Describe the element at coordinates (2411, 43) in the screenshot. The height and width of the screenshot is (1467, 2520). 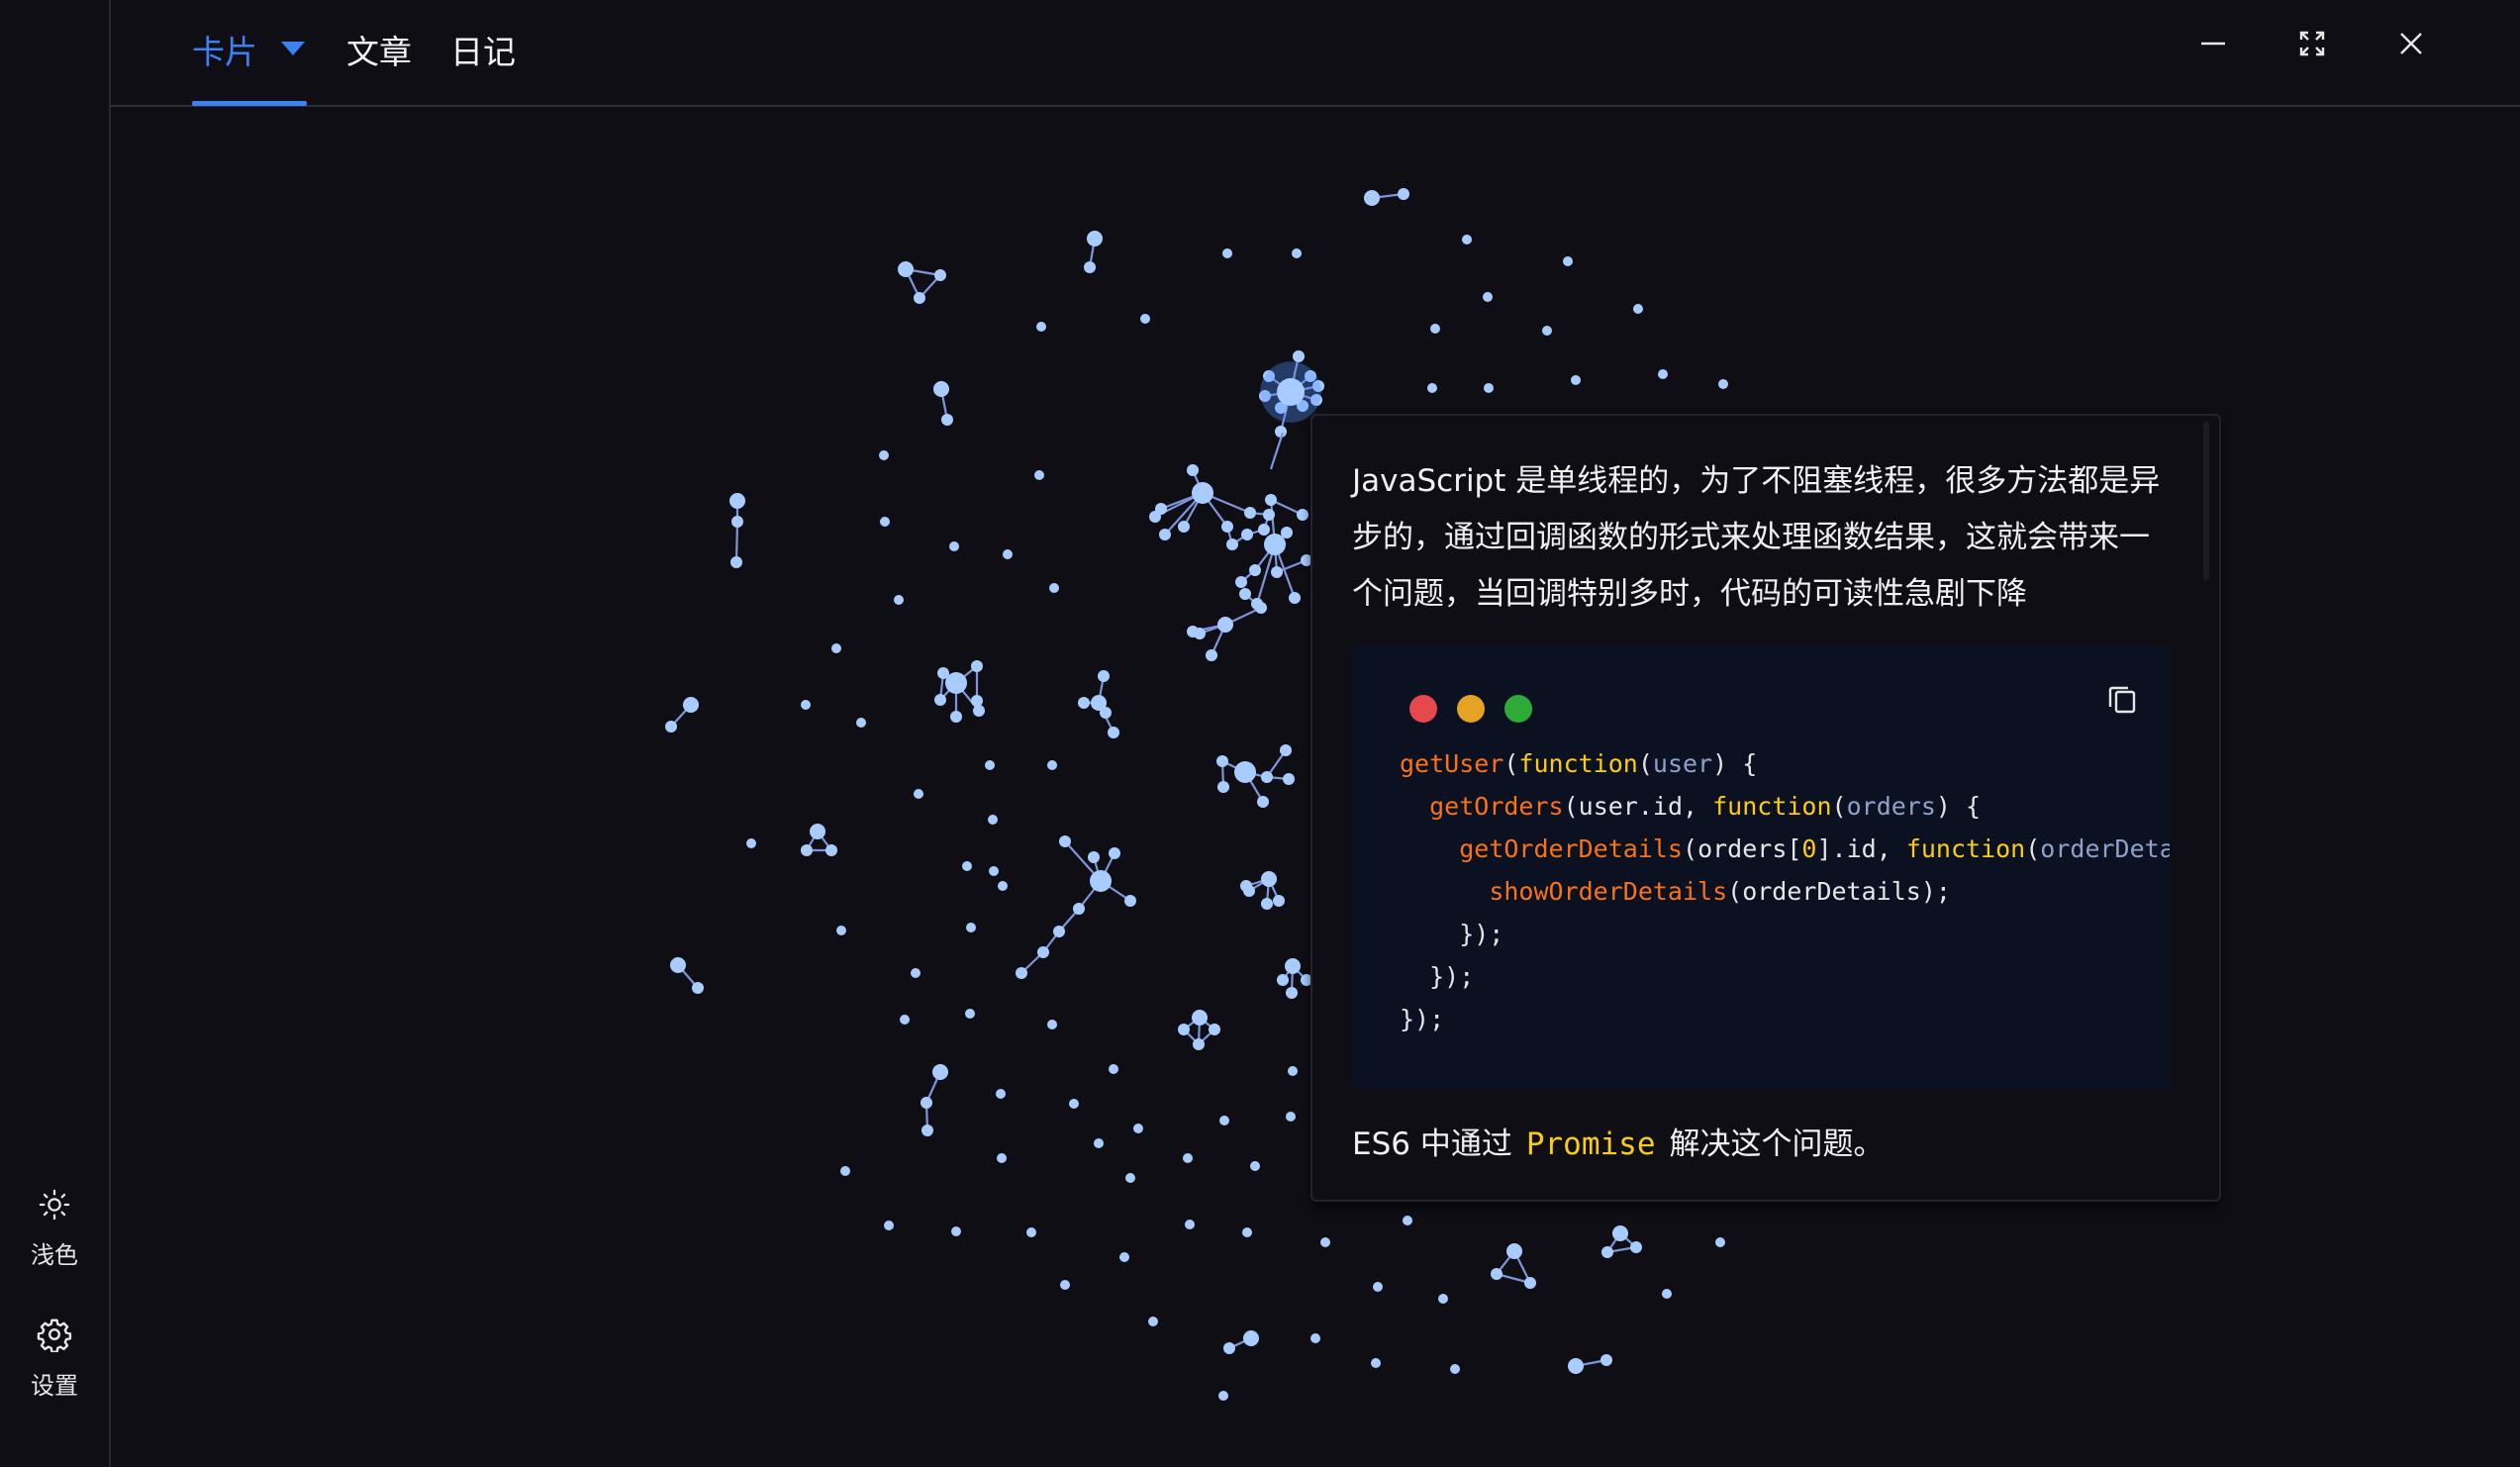
I see `close-button` at that location.